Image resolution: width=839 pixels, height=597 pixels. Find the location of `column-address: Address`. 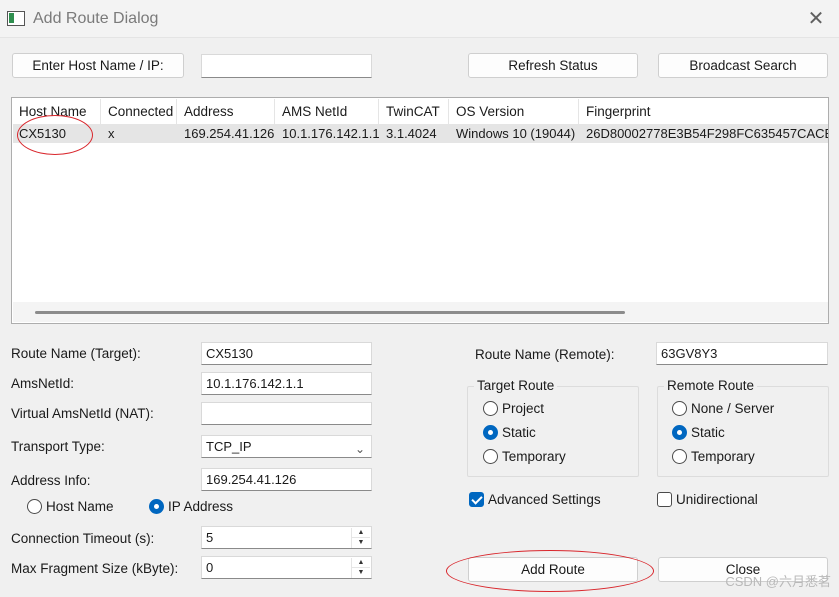

column-address: Address is located at coordinates (226, 111).